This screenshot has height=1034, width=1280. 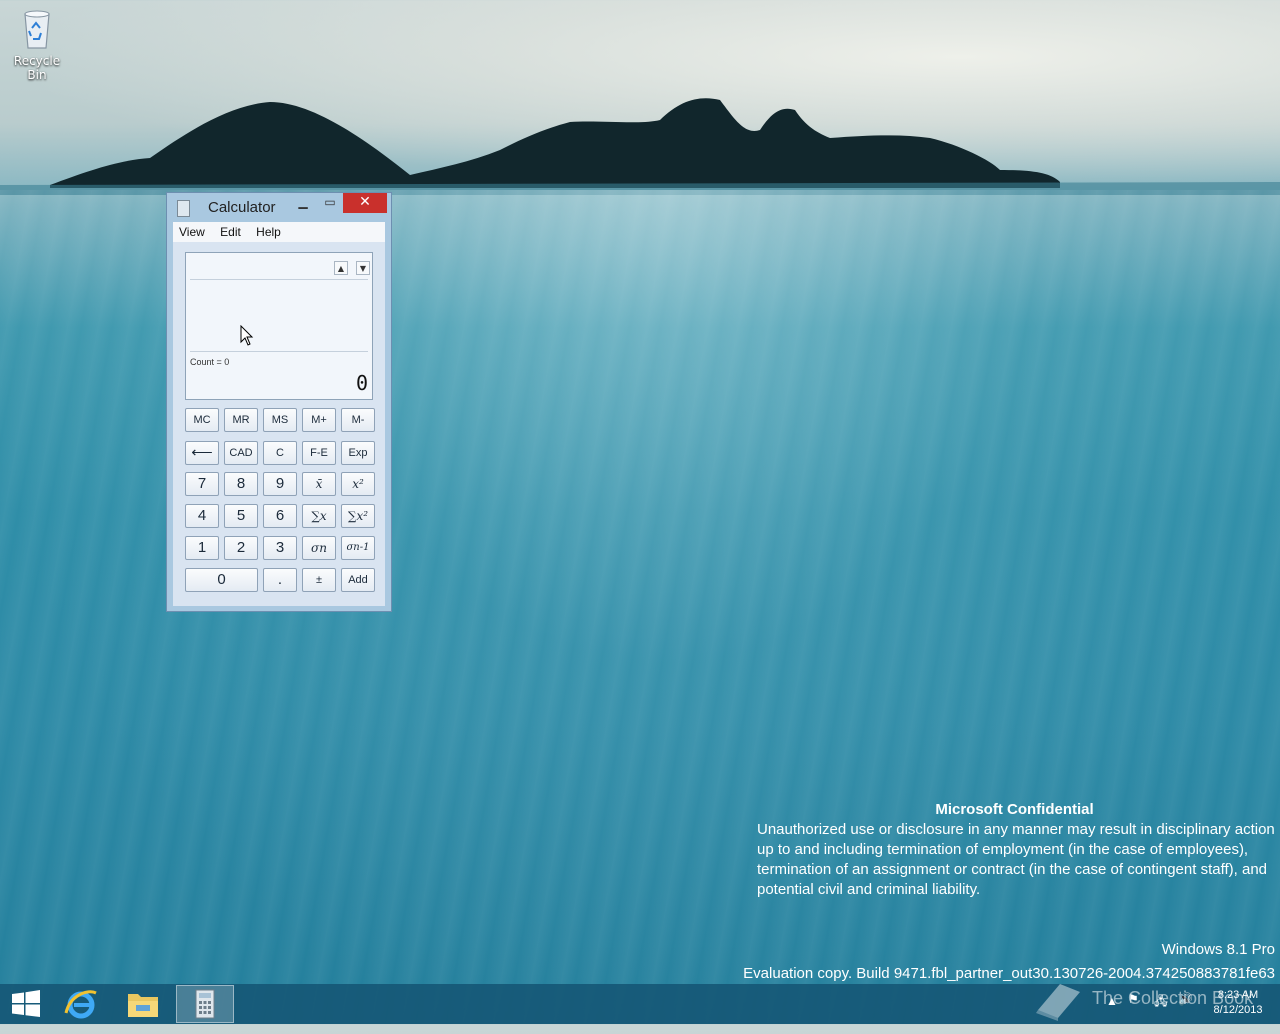 I want to click on key-sum-squares: ∑x², so click(x=358, y=516).